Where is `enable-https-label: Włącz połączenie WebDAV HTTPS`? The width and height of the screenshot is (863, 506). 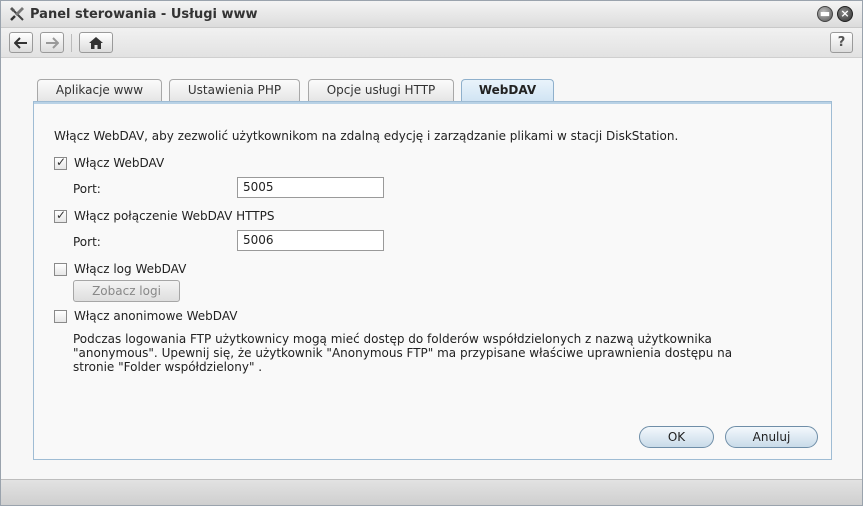 enable-https-label: Włącz połączenie WebDAV HTTPS is located at coordinates (174, 216).